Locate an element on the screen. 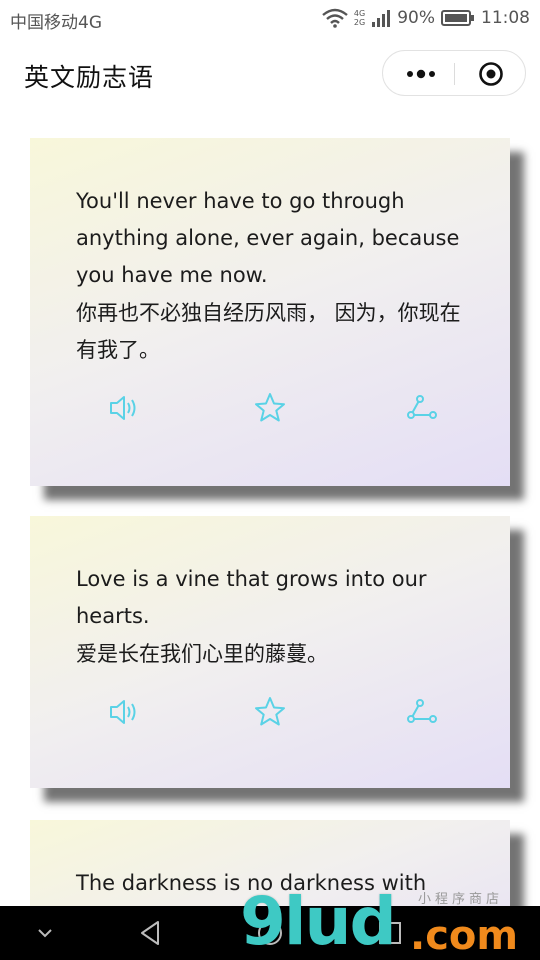 The height and width of the screenshot is (960, 540). system-nav-bar is located at coordinates (270, 933).